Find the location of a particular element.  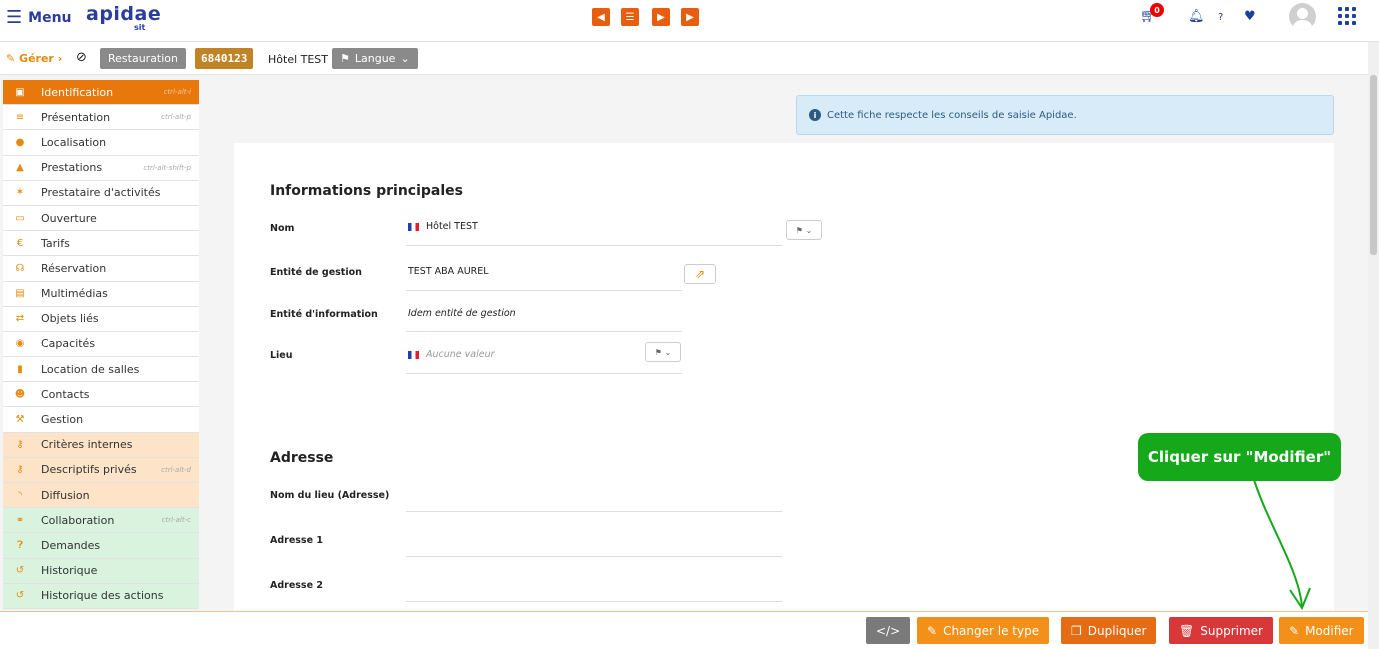

notifications-button: 🔔︎ is located at coordinates (1196, 16).